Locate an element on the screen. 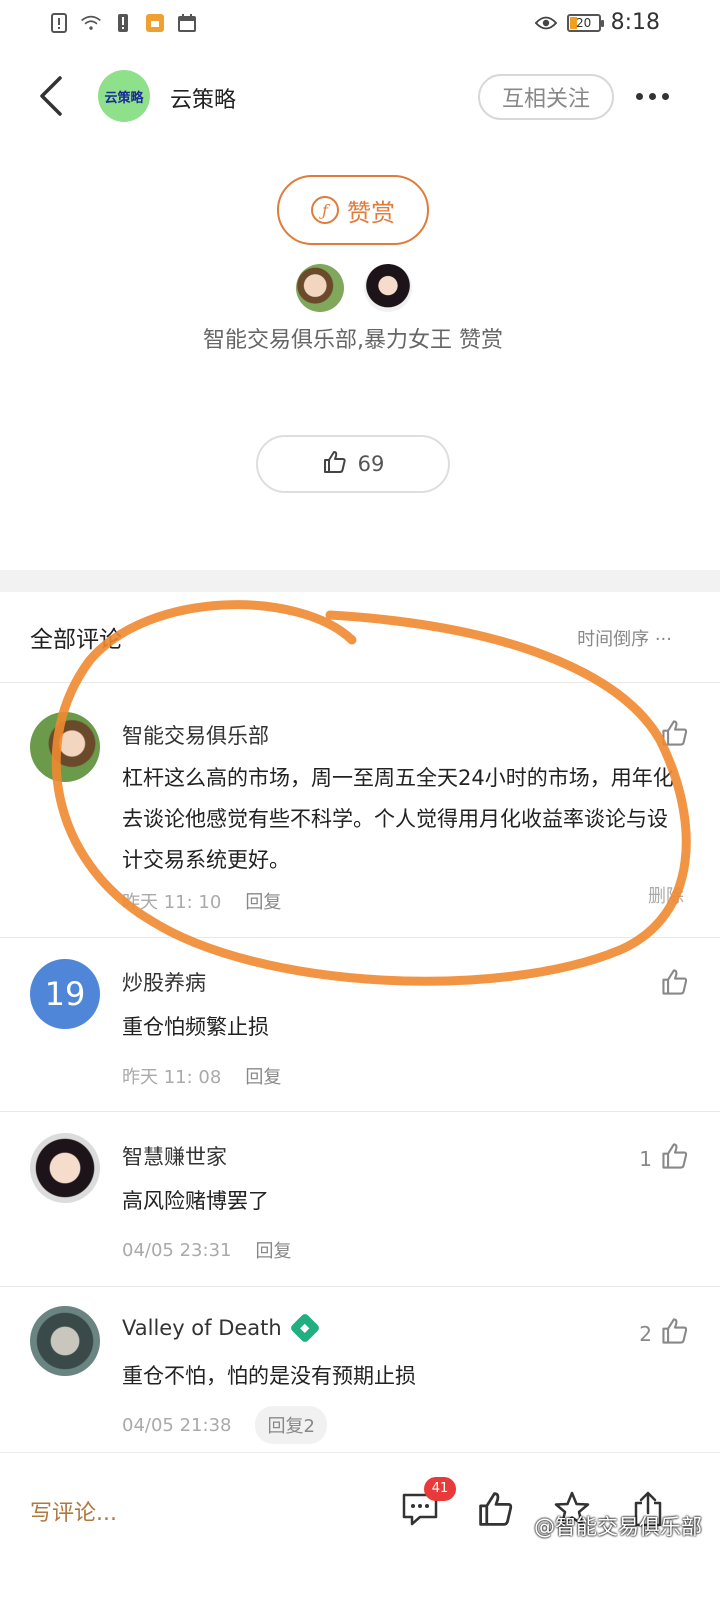 The width and height of the screenshot is (720, 1600). bottom-bar: 写评论... 41 @智能交易俱乐部 is located at coordinates (360, 1526).